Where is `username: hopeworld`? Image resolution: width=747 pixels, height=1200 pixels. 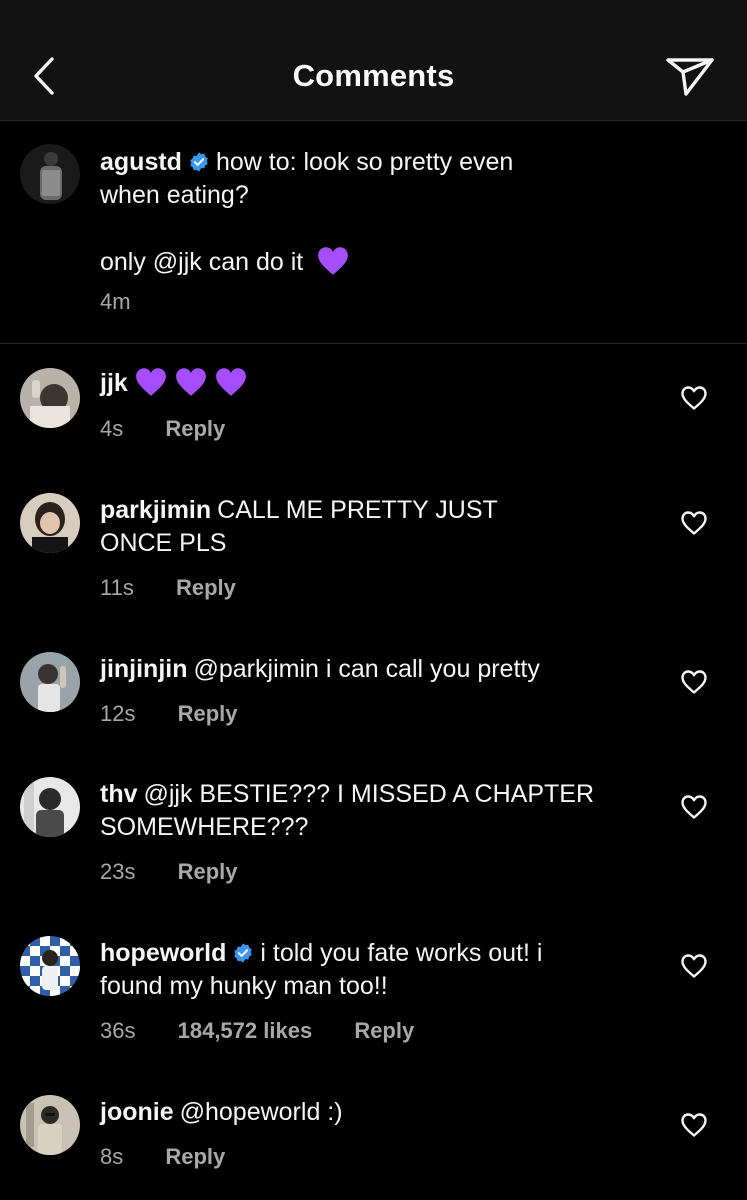 username: hopeworld is located at coordinates (163, 953).